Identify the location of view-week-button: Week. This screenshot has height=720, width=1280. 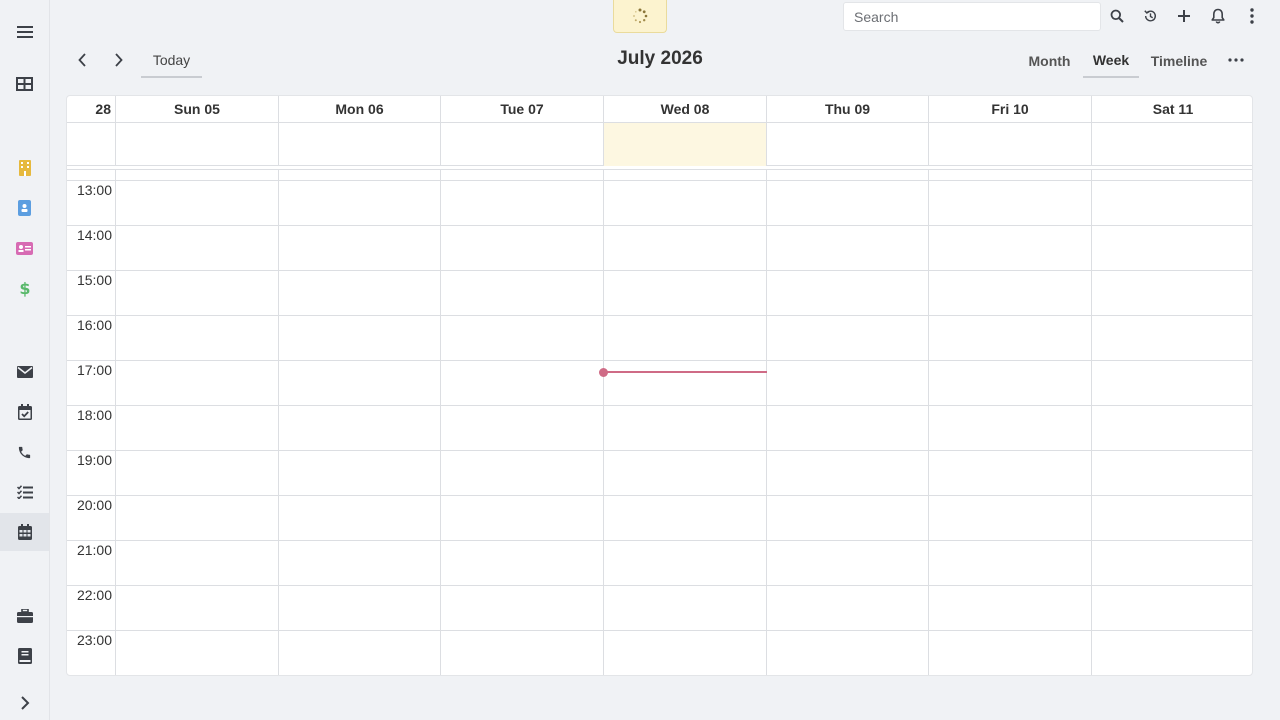
(1111, 61).